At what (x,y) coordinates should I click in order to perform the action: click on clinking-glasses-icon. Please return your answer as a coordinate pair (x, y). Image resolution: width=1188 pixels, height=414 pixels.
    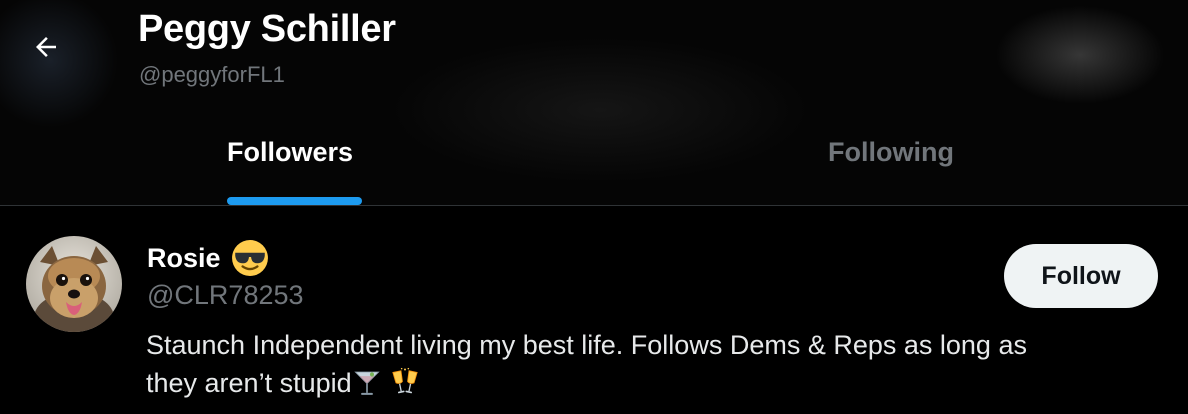
    Looking at the image, I should click on (405, 382).